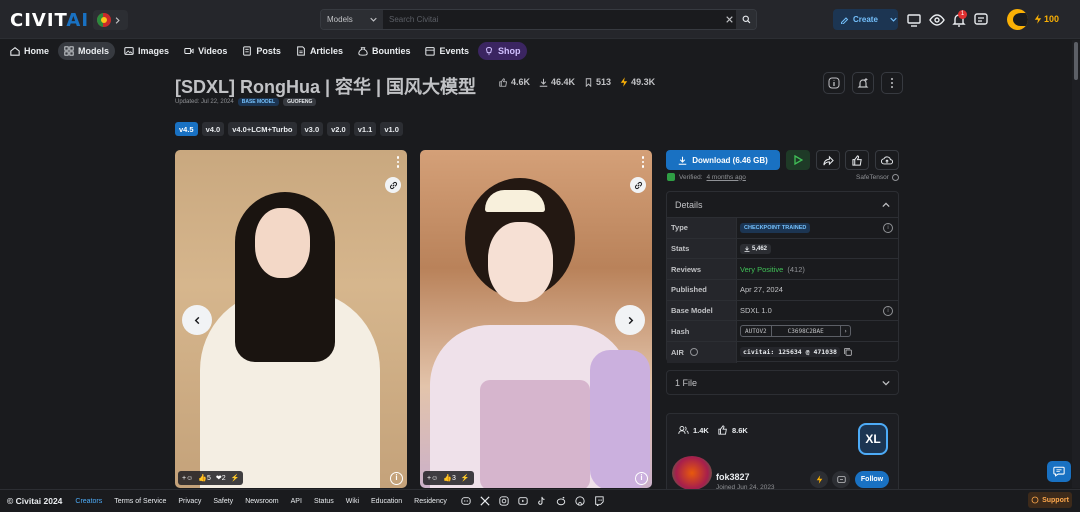 This screenshot has height=512, width=1080. What do you see at coordinates (692, 473) in the screenshot?
I see `creator-avatar` at bounding box center [692, 473].